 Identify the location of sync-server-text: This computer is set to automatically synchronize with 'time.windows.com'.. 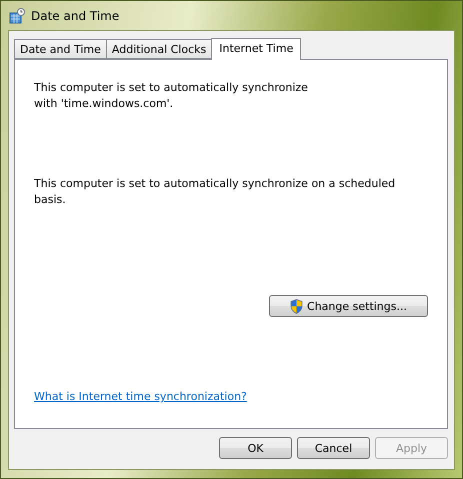
(171, 96).